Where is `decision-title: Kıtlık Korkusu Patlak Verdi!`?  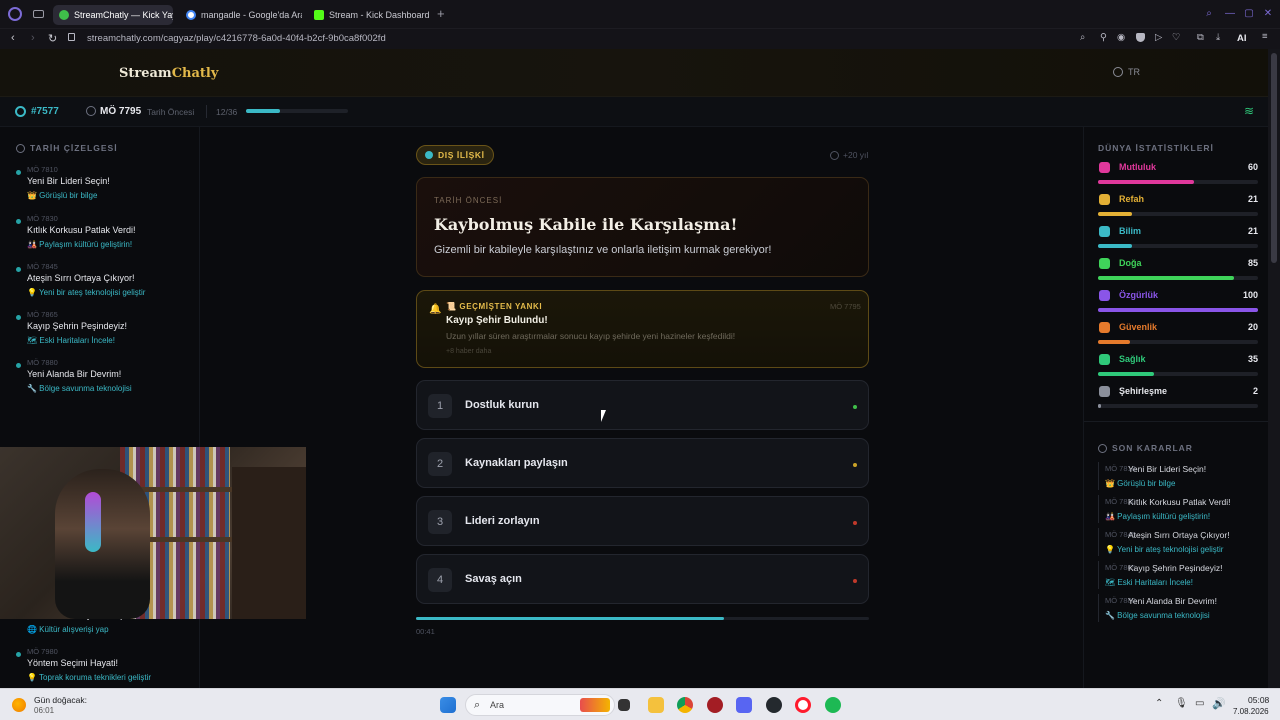 decision-title: Kıtlık Korkusu Patlak Verdi! is located at coordinates (1179, 502).